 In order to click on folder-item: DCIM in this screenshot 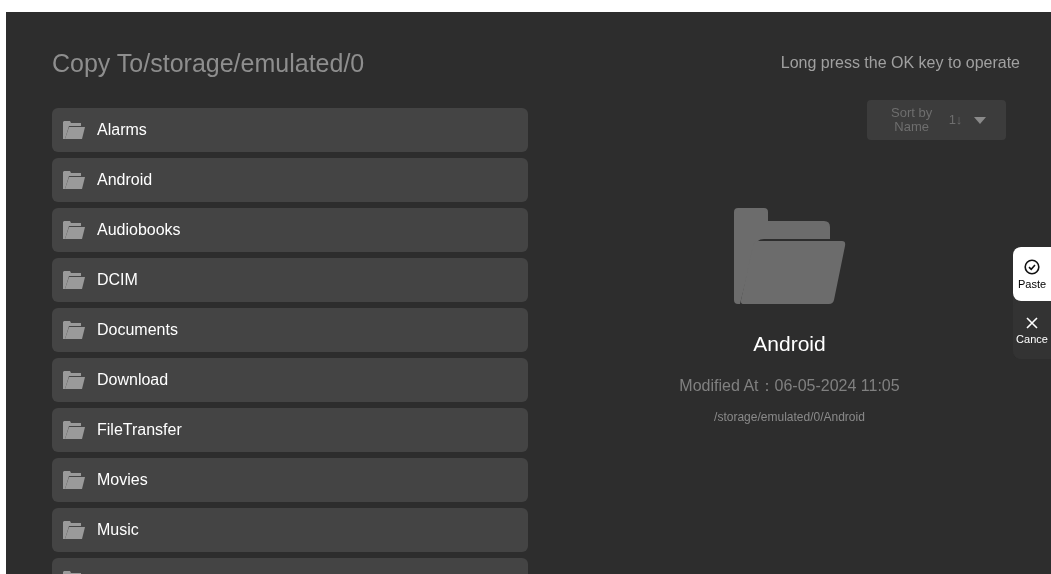, I will do `click(290, 280)`.